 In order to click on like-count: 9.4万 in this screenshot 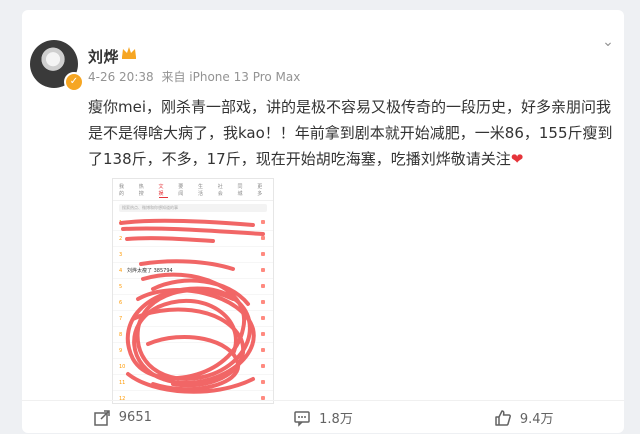, I will do `click(536, 419)`.